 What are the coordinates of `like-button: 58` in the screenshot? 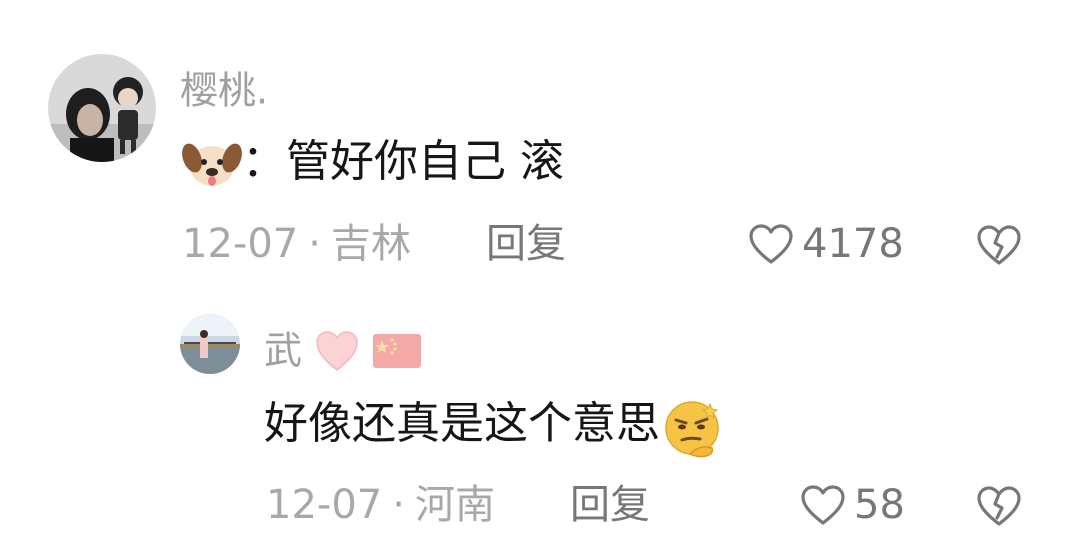 It's located at (852, 505).